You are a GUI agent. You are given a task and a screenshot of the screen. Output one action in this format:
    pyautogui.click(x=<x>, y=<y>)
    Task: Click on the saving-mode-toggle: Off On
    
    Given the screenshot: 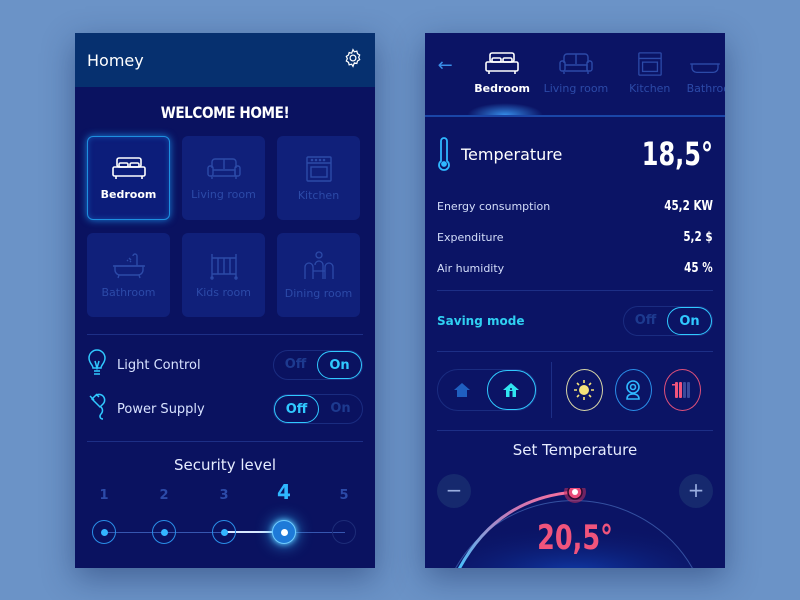 What is the action you would take?
    pyautogui.click(x=668, y=321)
    